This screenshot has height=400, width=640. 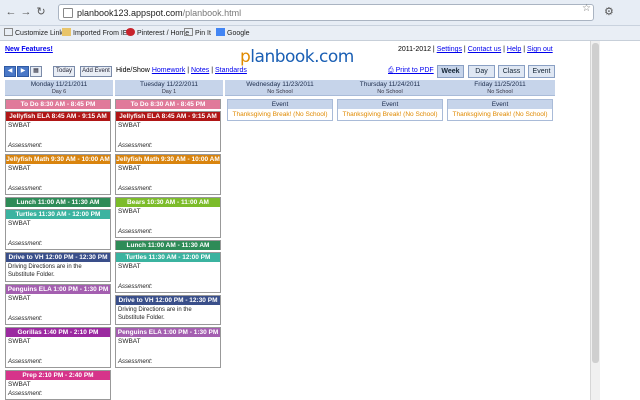 I want to click on day-name: Monday 11/21/2011, so click(x=59, y=84).